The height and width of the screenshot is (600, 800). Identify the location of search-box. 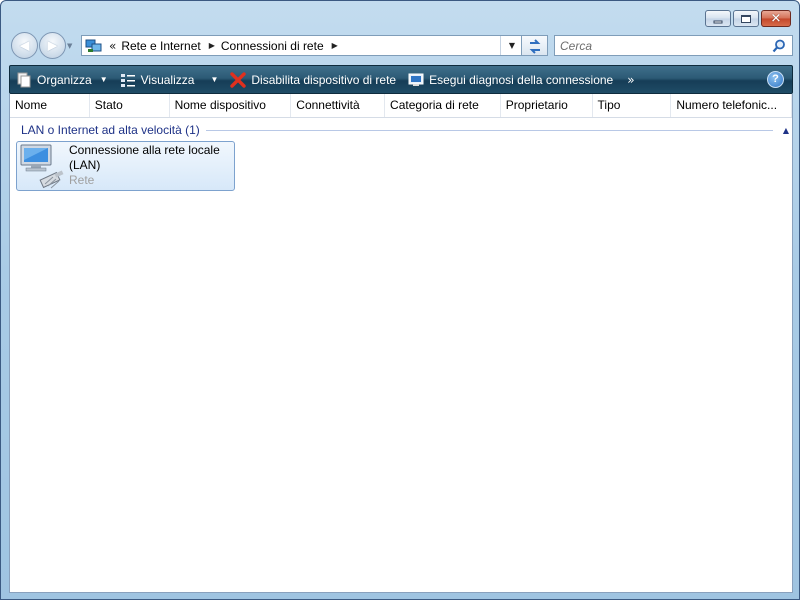
(673, 45).